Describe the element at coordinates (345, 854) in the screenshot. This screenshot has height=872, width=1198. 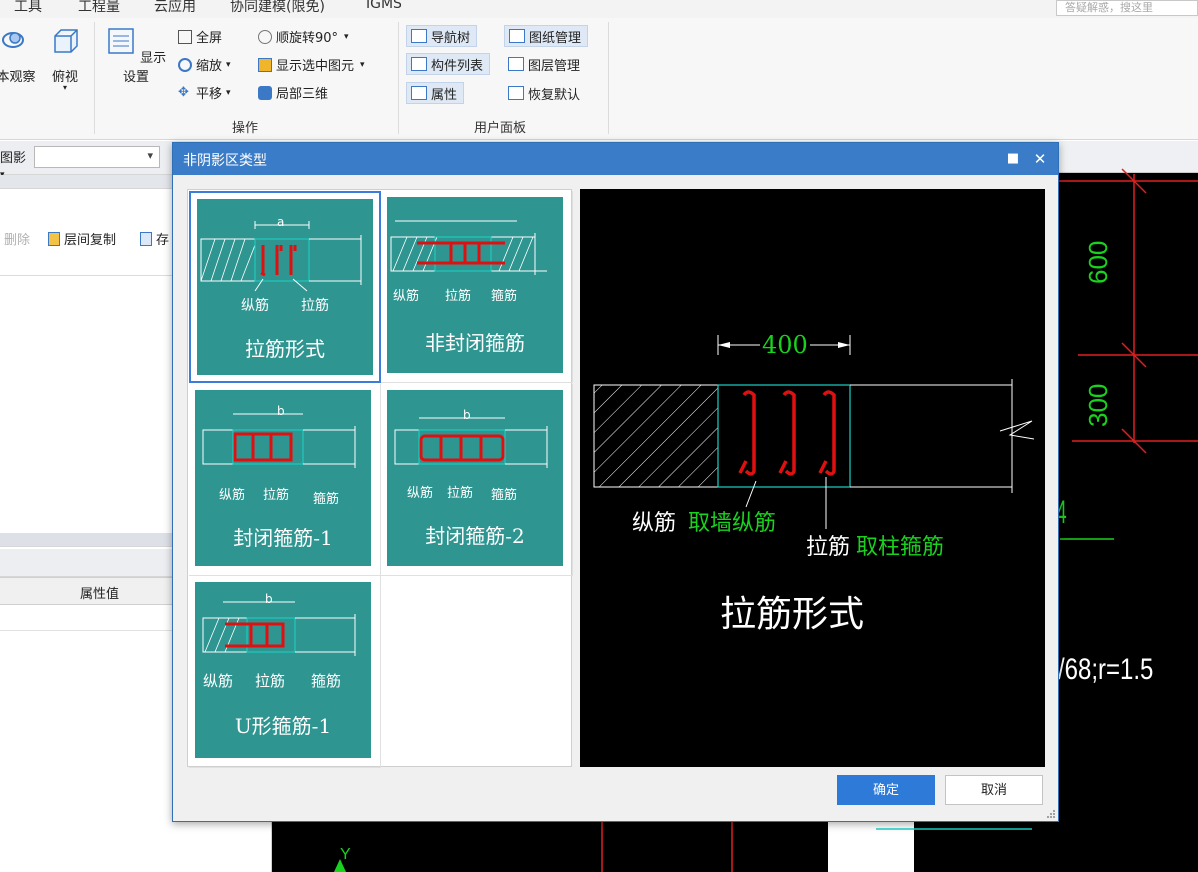
I see `svg-text: Y` at that location.